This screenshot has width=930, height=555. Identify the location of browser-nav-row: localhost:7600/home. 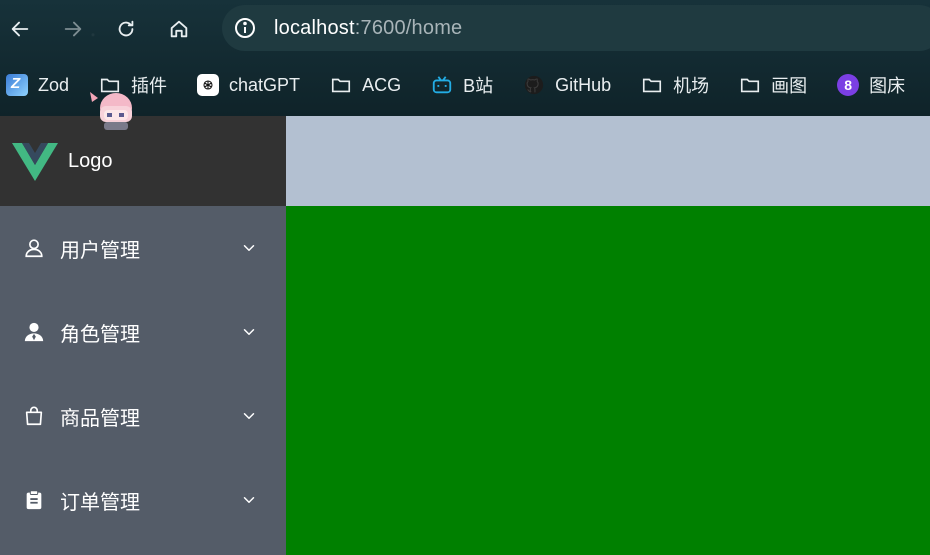
(465, 29).